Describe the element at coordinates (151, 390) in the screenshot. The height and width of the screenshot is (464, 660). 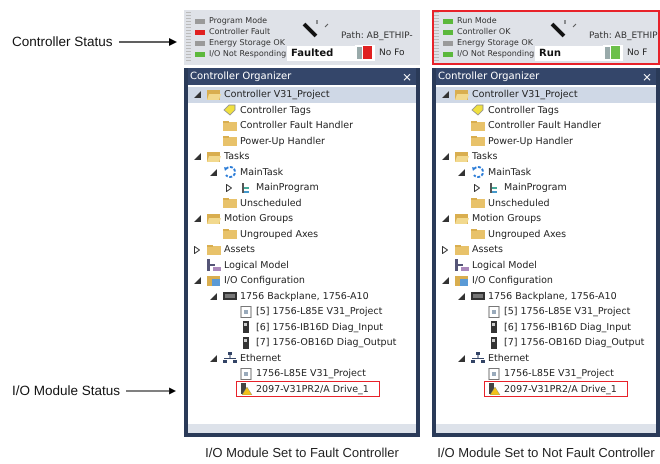
I see `callout-arrow` at that location.